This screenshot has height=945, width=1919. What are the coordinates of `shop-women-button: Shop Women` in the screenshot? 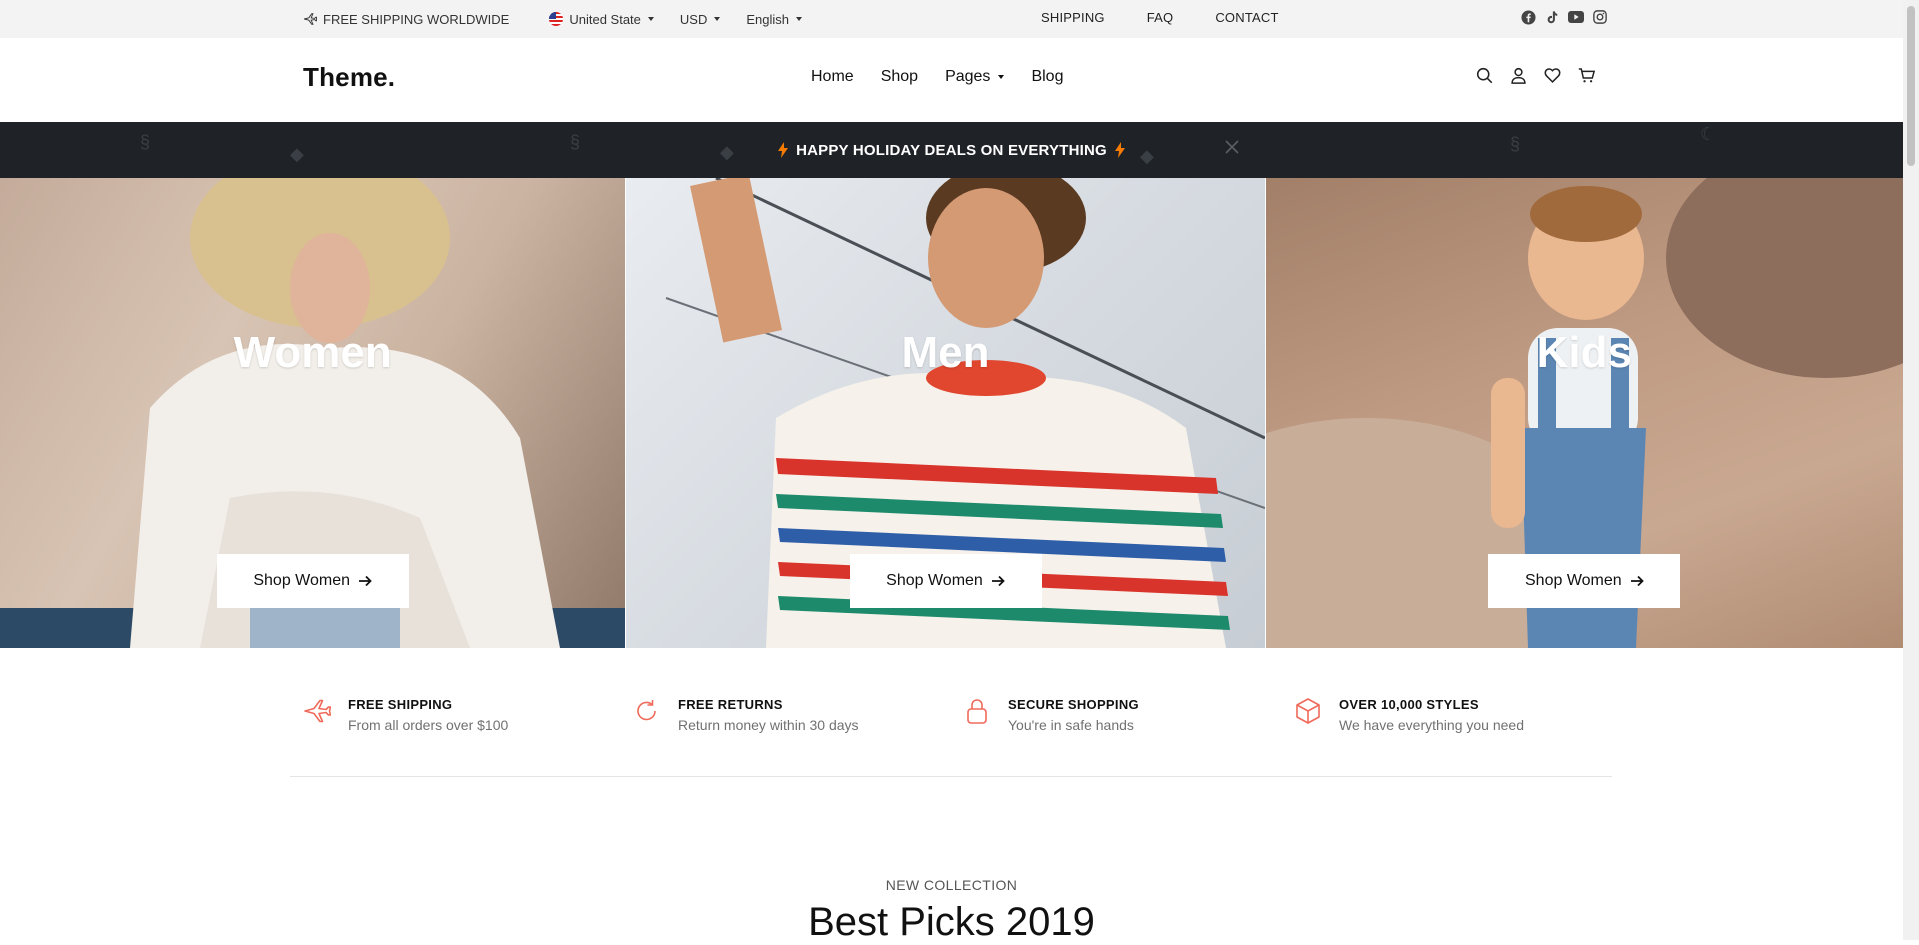 It's located at (312, 581).